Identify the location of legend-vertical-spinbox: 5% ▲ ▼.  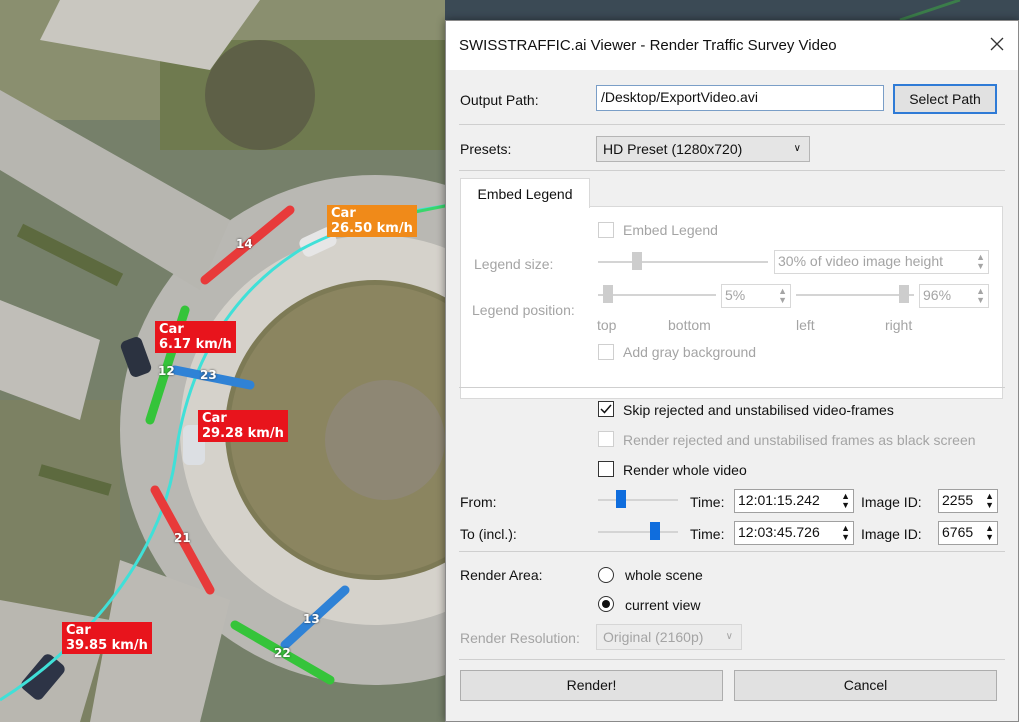
(756, 296).